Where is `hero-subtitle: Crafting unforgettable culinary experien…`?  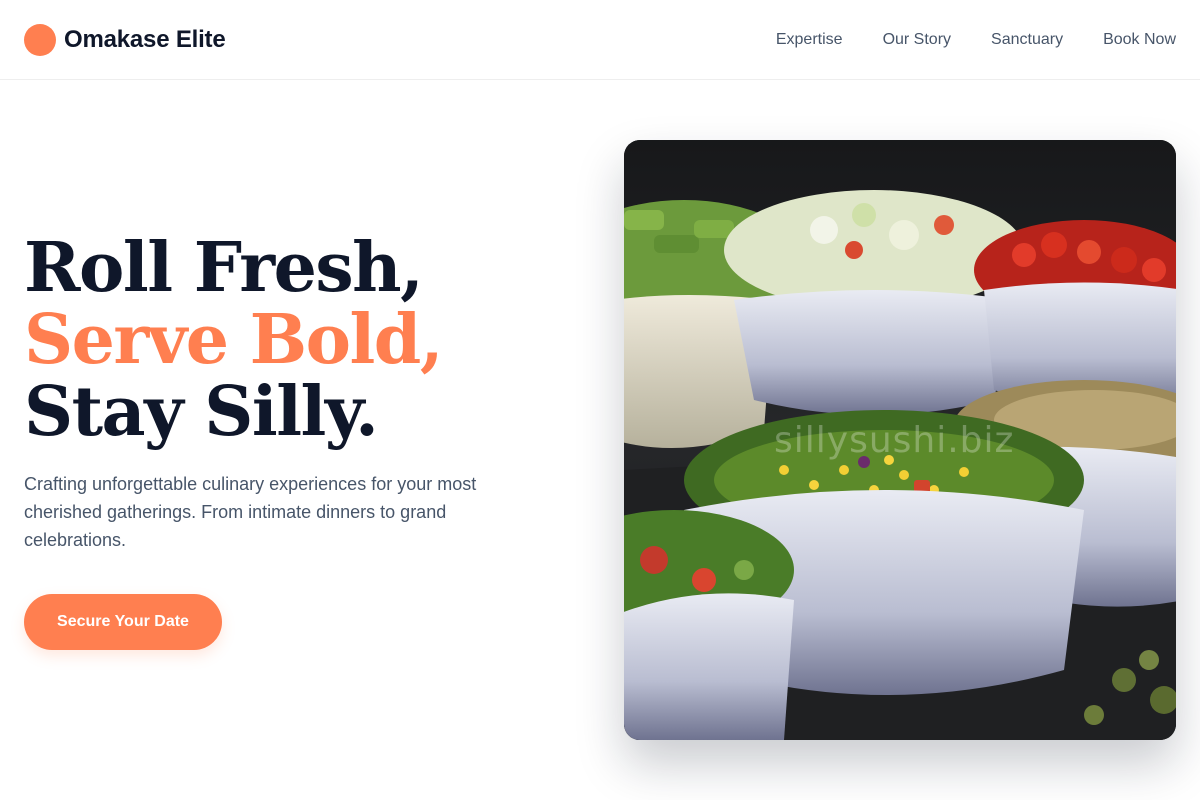
hero-subtitle: Crafting unforgettable culinary experien… is located at coordinates (250, 512).